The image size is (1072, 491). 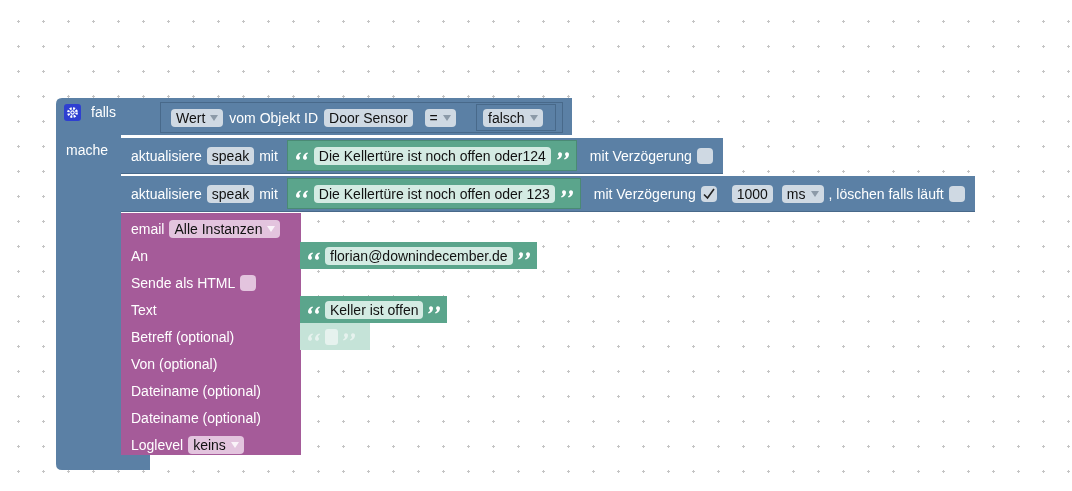 I want to click on object-id-field: Door Sensor, so click(x=368, y=117).